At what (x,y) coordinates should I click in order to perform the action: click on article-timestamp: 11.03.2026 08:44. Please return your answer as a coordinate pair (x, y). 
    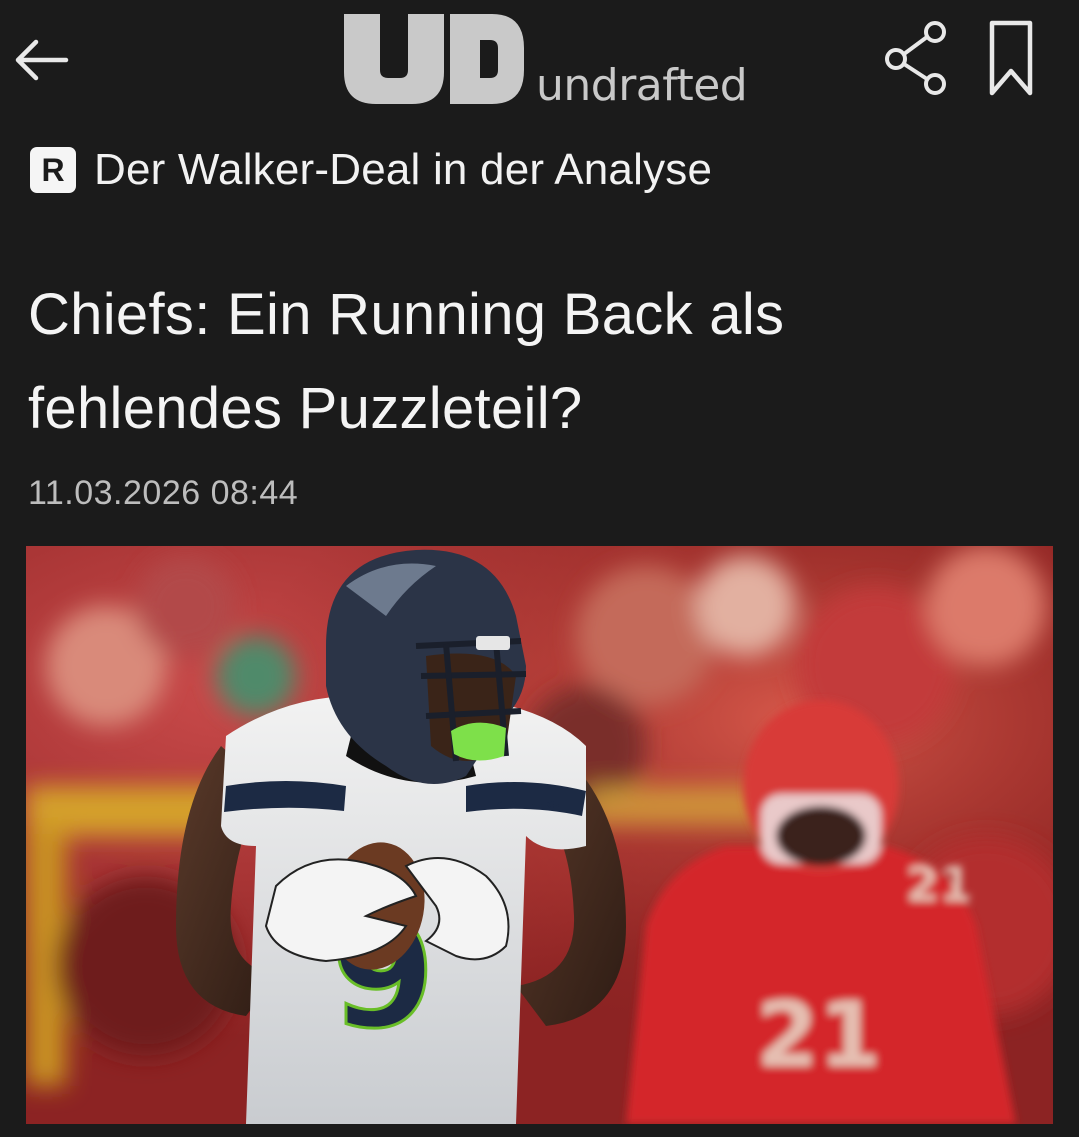
    Looking at the image, I should click on (163, 493).